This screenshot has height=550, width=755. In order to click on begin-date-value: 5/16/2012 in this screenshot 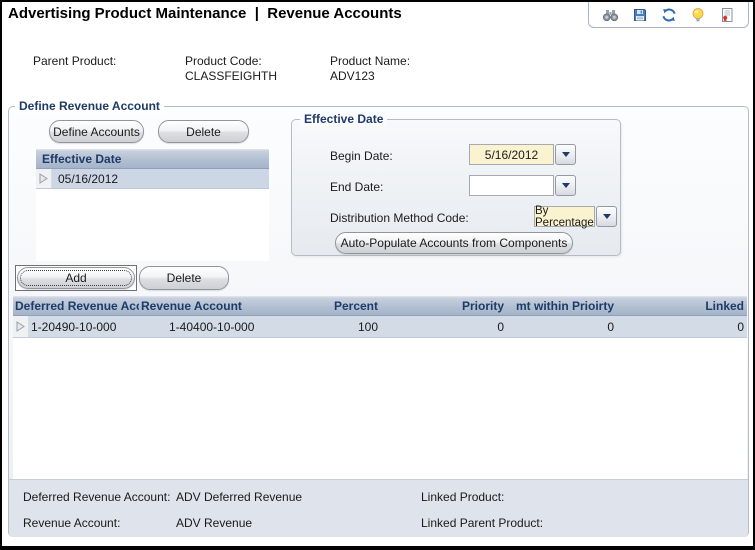, I will do `click(511, 154)`.